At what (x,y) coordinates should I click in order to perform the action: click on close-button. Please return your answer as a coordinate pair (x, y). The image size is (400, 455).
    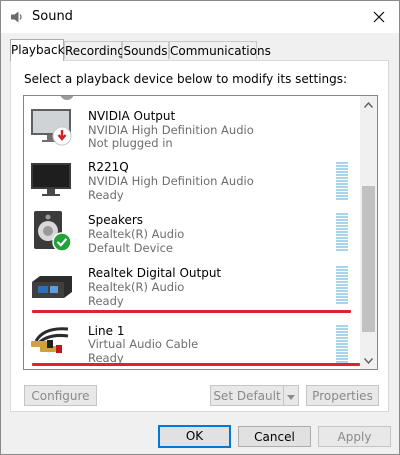
    Looking at the image, I should click on (379, 17).